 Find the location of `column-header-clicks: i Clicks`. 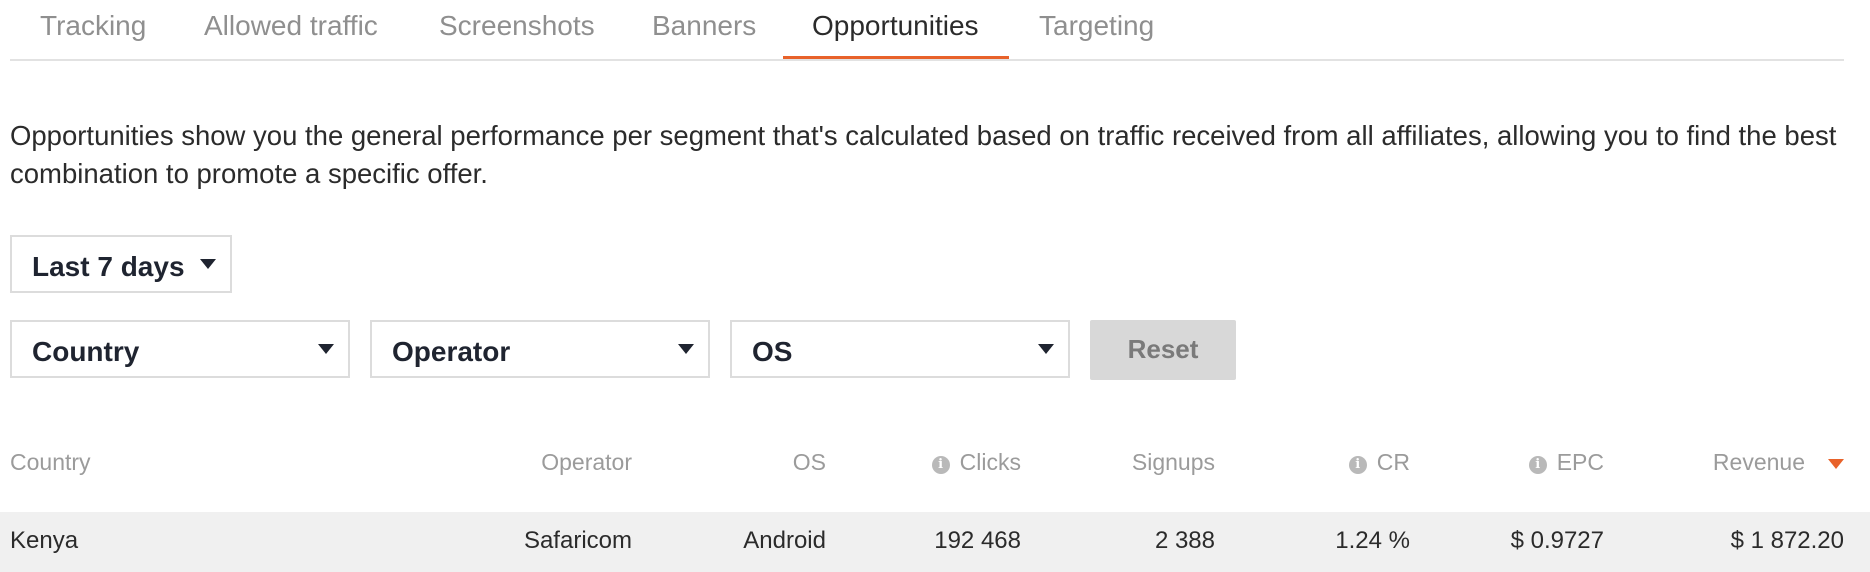

column-header-clicks: i Clicks is located at coordinates (976, 462).